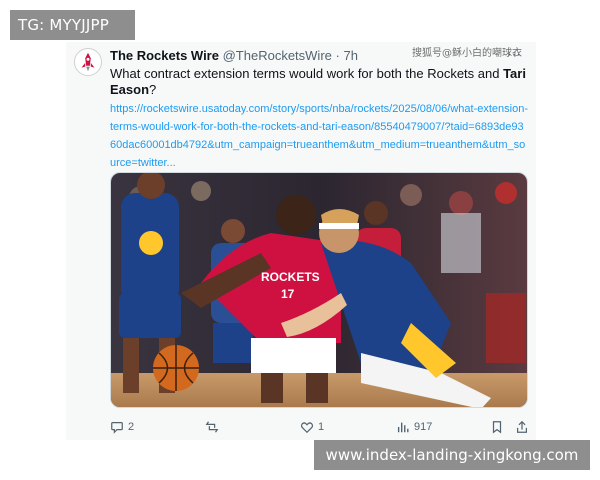 This screenshot has height=480, width=600. I want to click on more-options-icon: ⋯, so click(514, 54).